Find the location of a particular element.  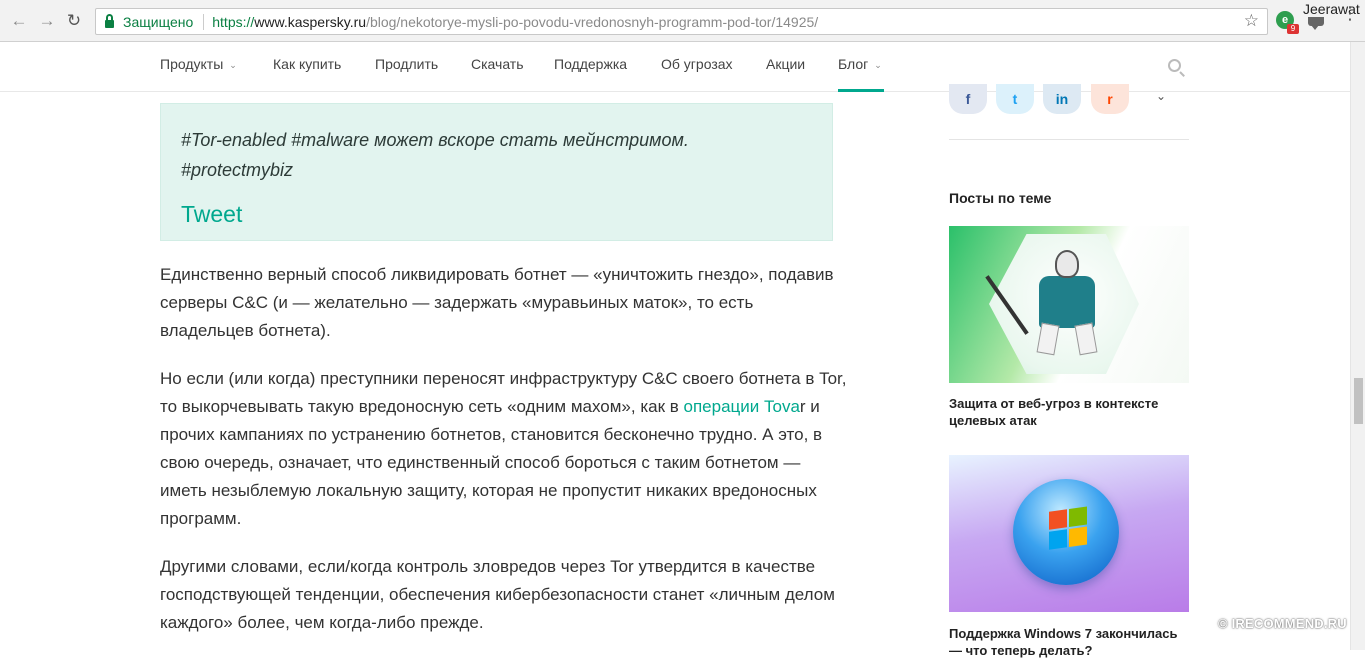

search-icon is located at coordinates (1174, 65).